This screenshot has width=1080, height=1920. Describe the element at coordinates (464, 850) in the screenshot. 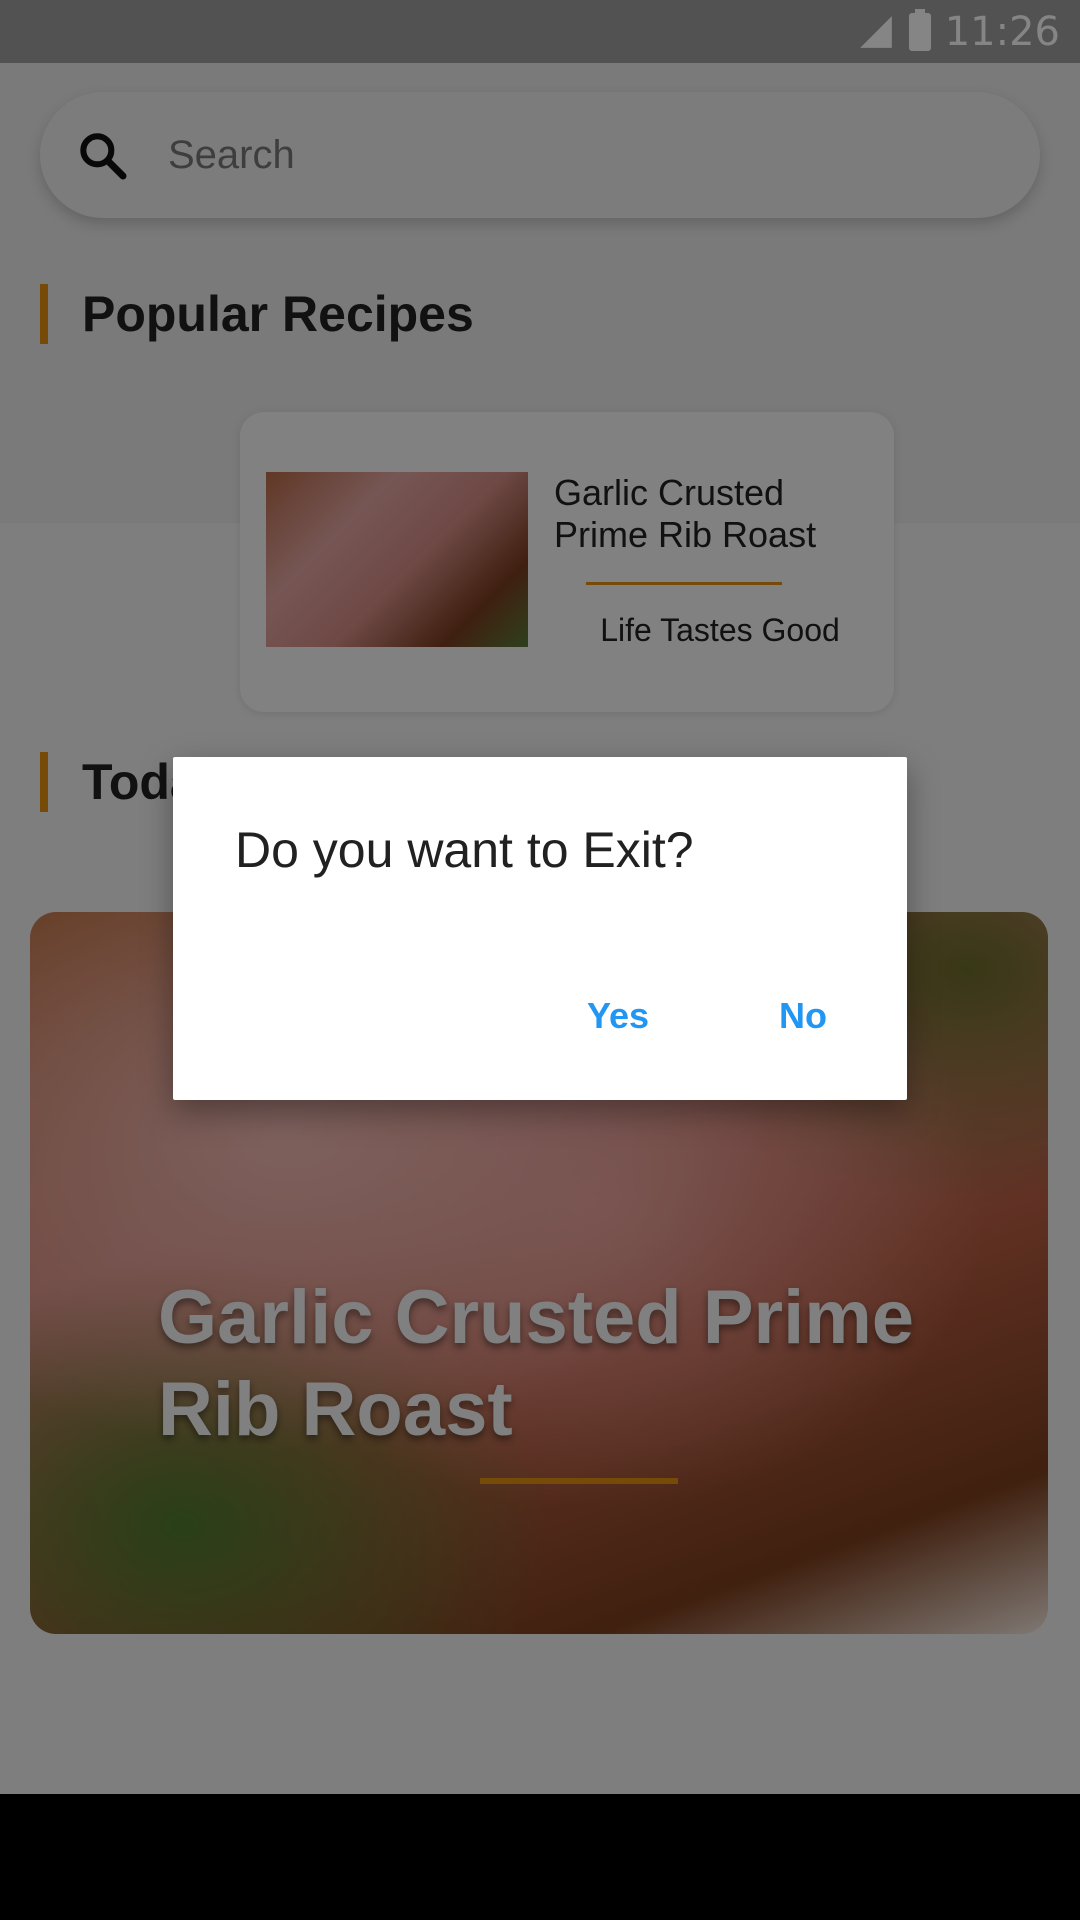

I see `dialog-title: Do you want to Exit?` at that location.